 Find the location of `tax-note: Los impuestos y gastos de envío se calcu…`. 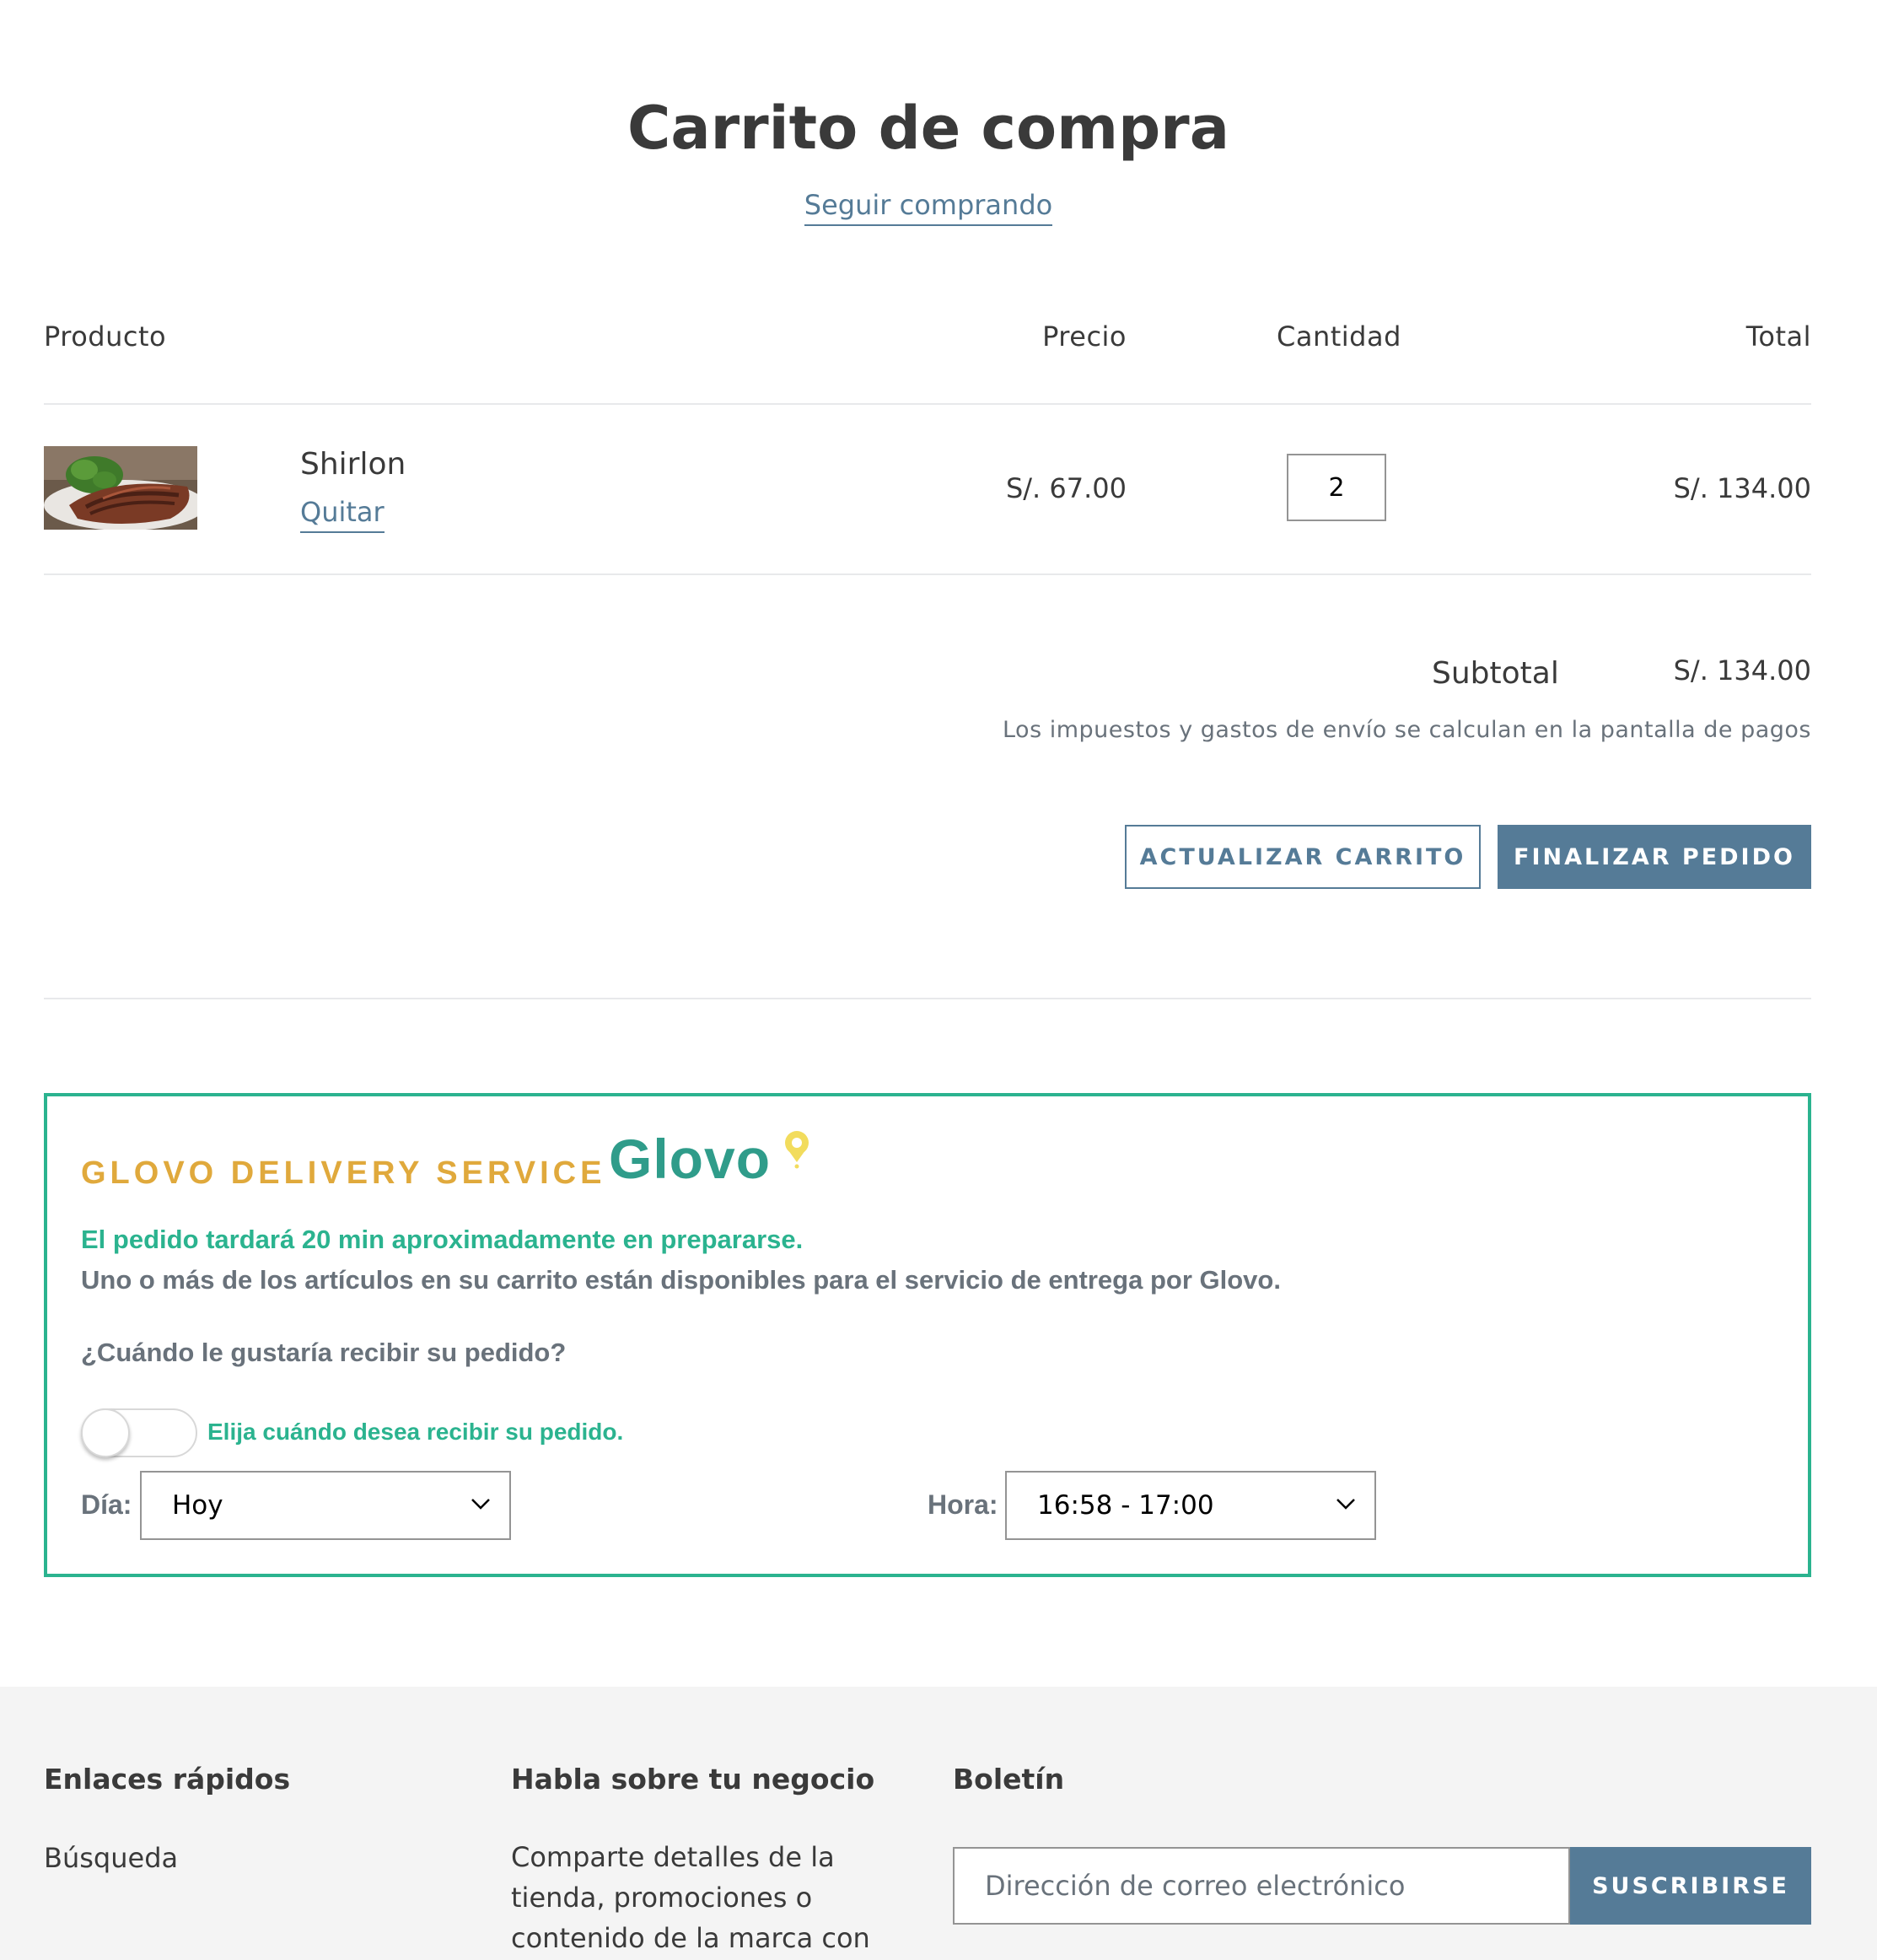

tax-note: Los impuestos y gastos de envío se calcu… is located at coordinates (1406, 730).